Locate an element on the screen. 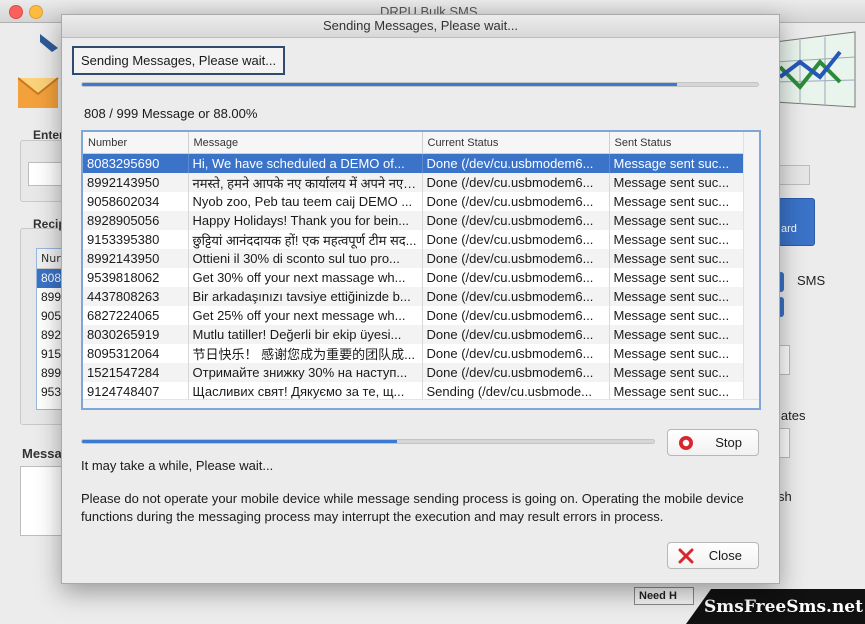  close-window-icon is located at coordinates (16, 12).